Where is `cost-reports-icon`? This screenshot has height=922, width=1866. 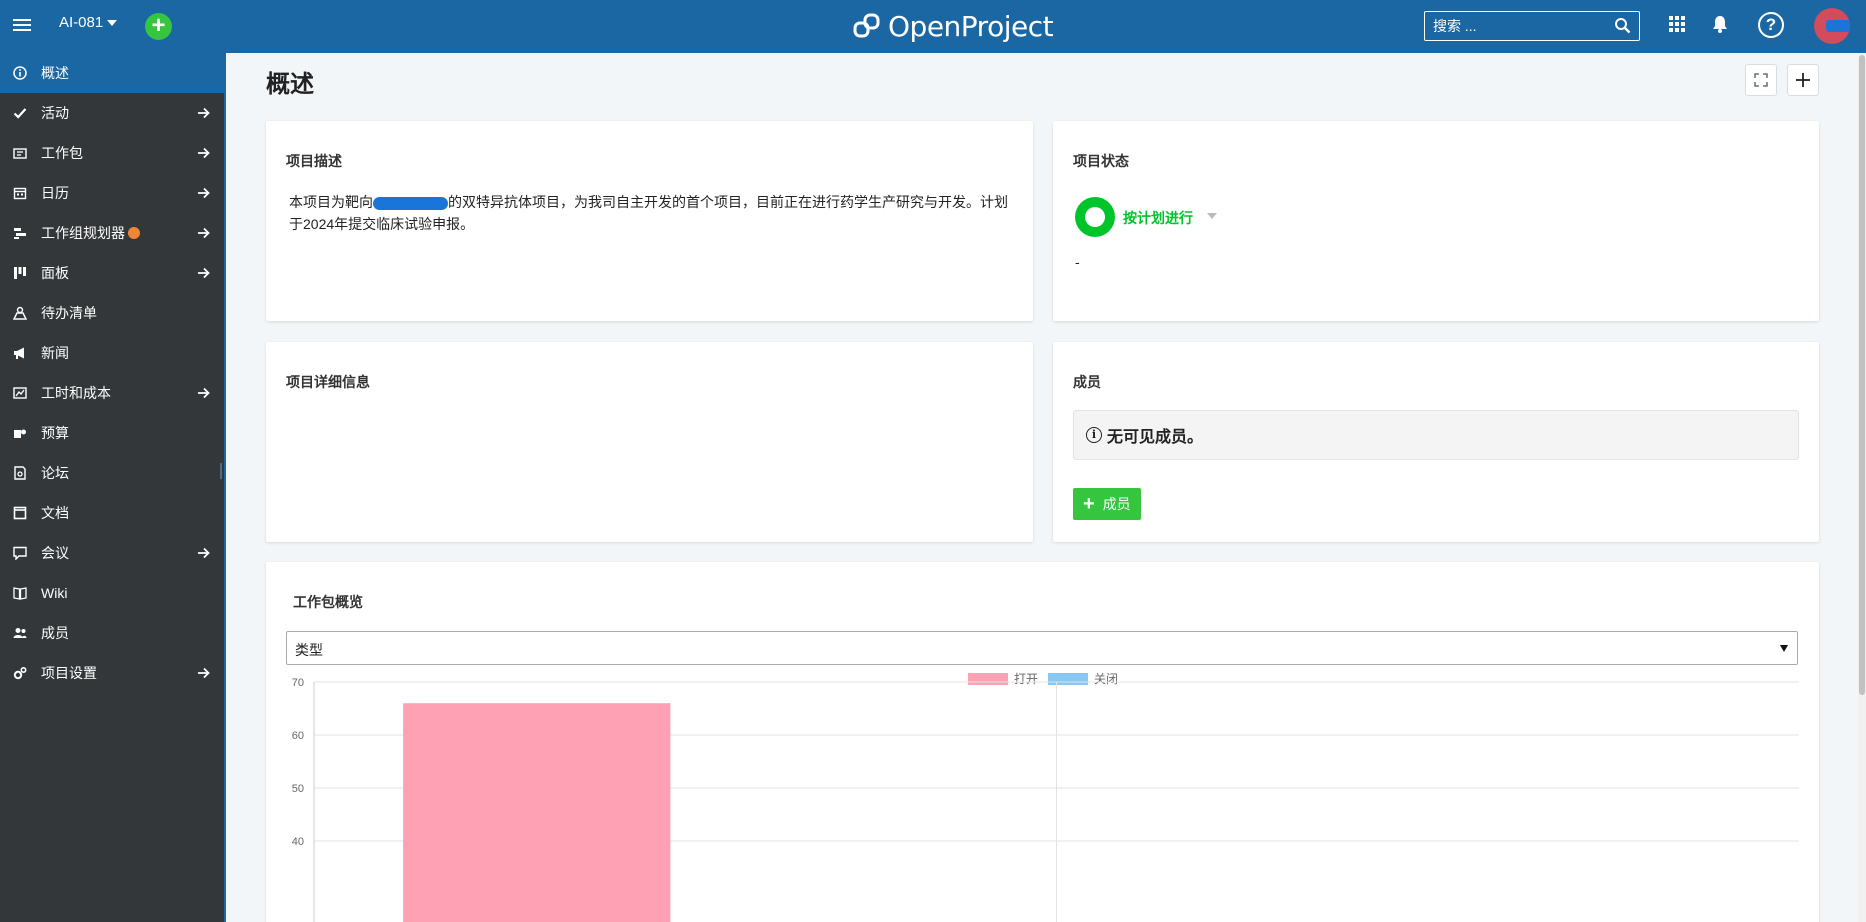
cost-reports-icon is located at coordinates (20, 393).